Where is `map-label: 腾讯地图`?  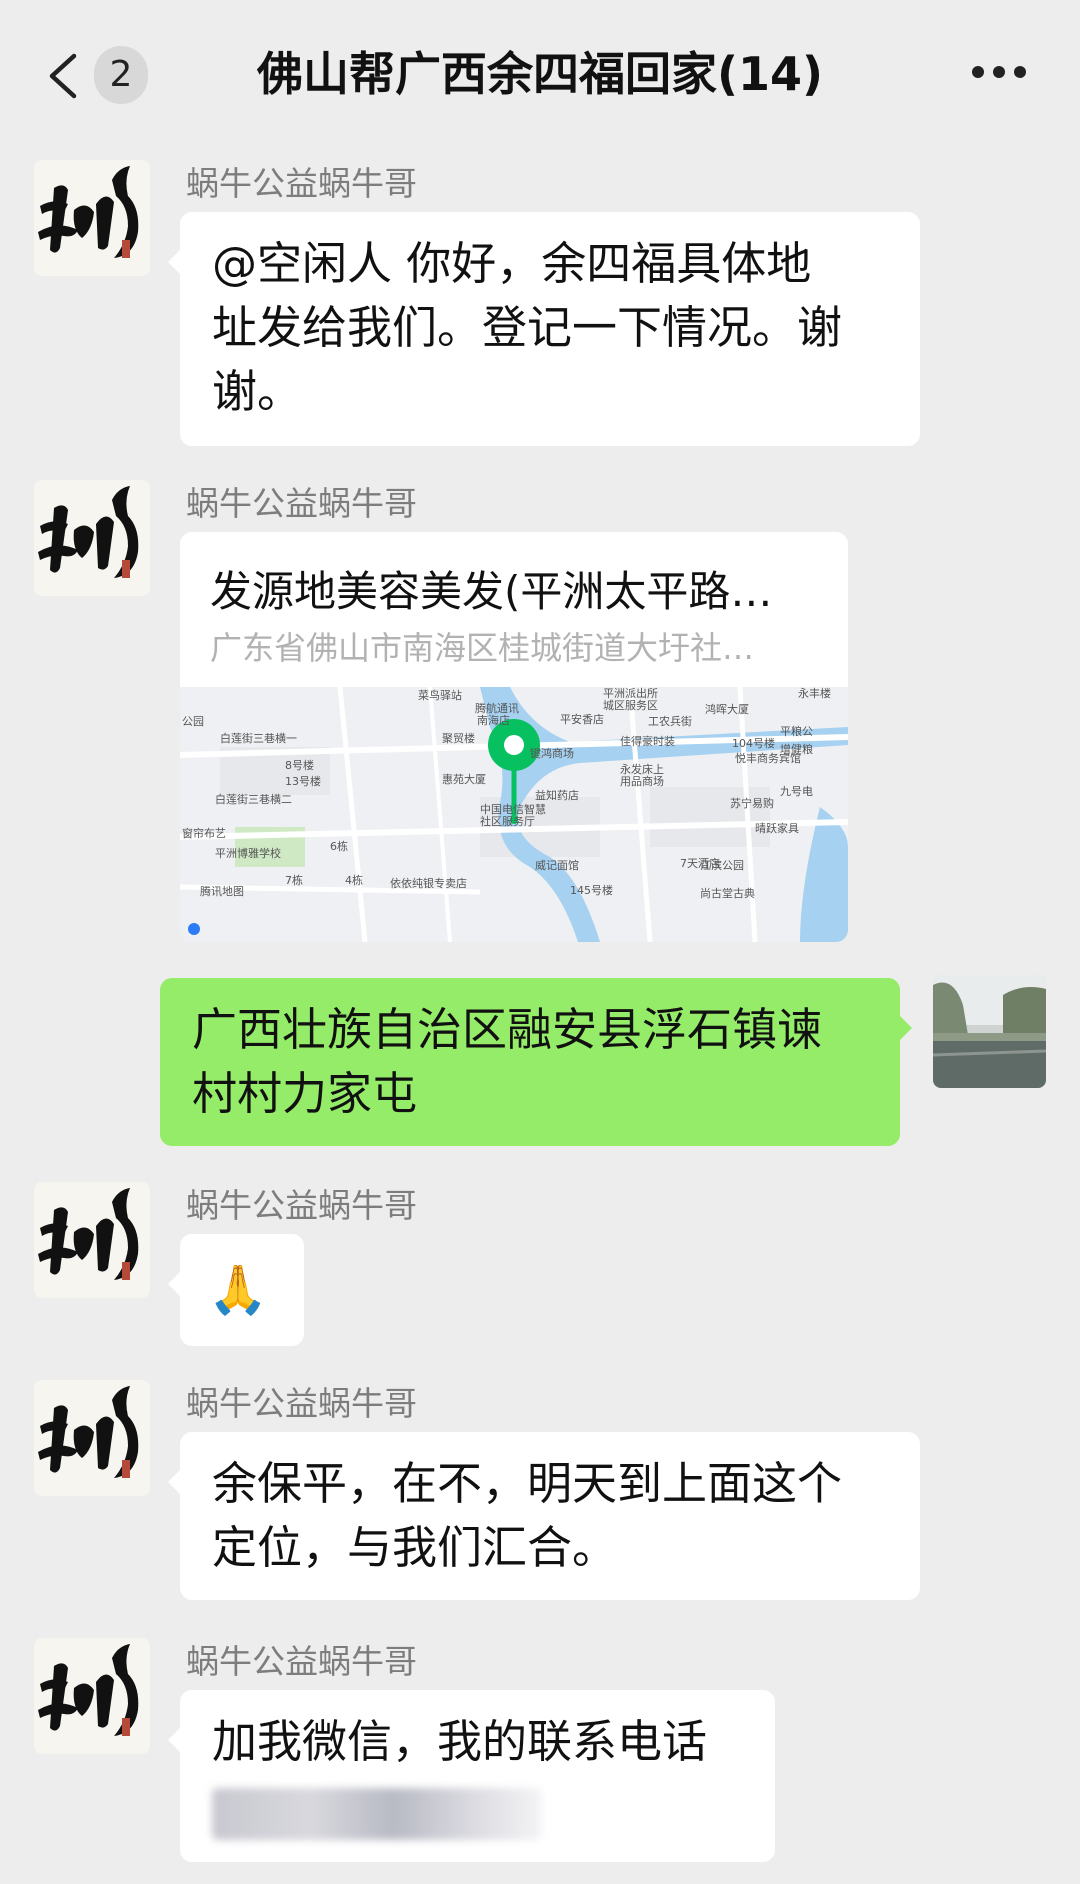 map-label: 腾讯地图 is located at coordinates (222, 891).